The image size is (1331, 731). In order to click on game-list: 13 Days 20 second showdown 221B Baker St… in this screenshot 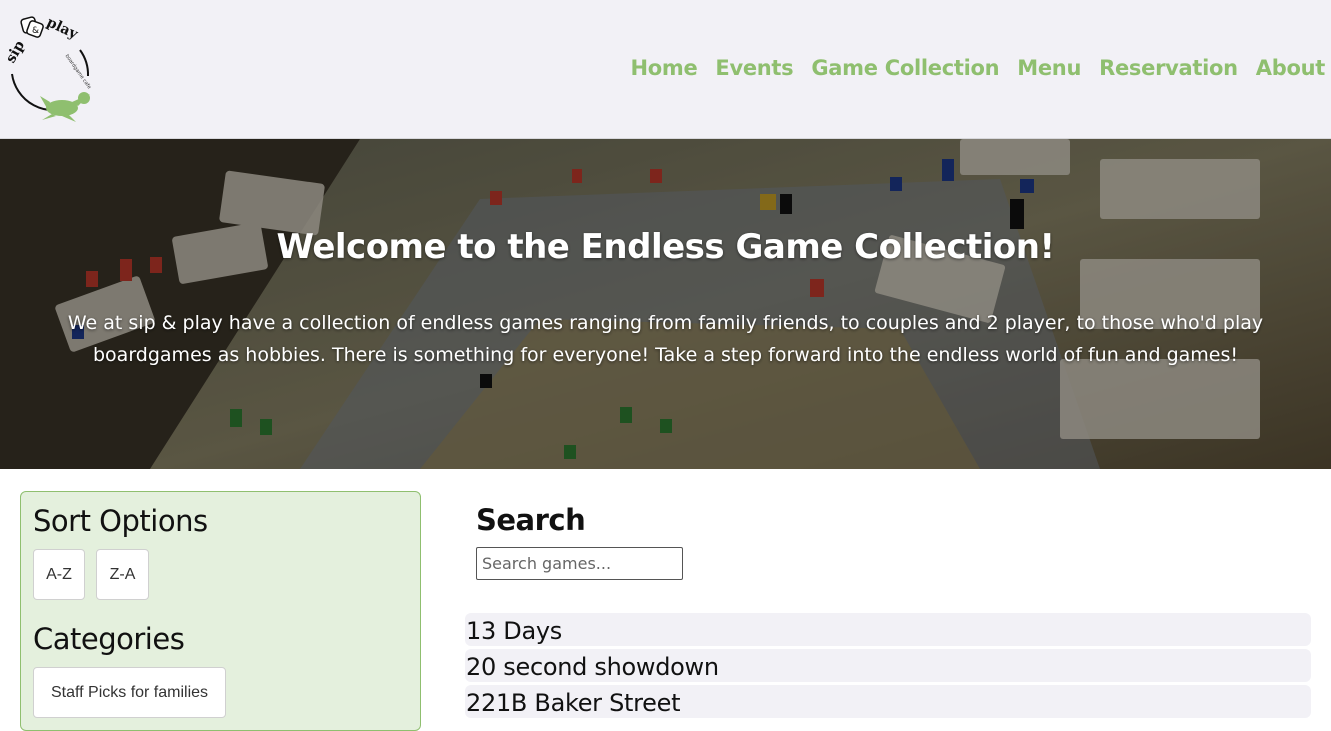, I will do `click(888, 667)`.